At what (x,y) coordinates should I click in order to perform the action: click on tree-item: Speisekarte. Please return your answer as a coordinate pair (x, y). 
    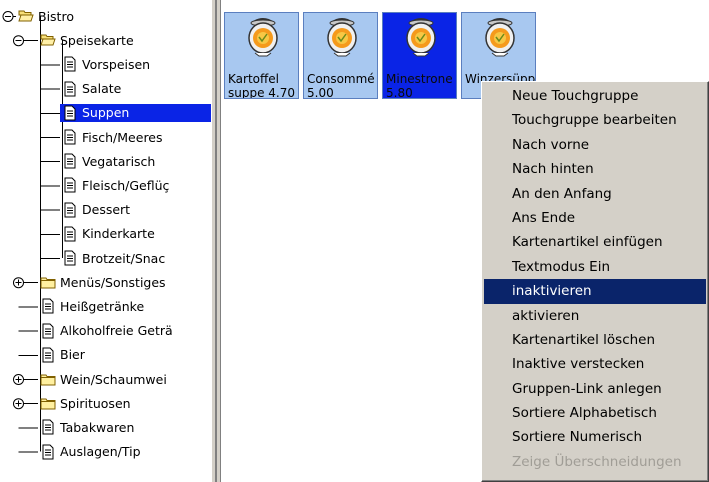
    Looking at the image, I should click on (87, 40).